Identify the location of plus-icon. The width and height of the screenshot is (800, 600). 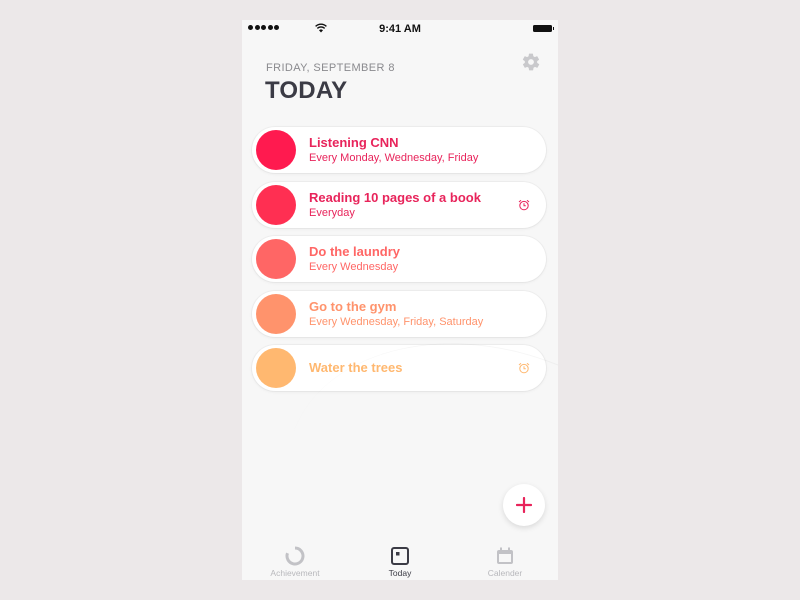
(524, 505).